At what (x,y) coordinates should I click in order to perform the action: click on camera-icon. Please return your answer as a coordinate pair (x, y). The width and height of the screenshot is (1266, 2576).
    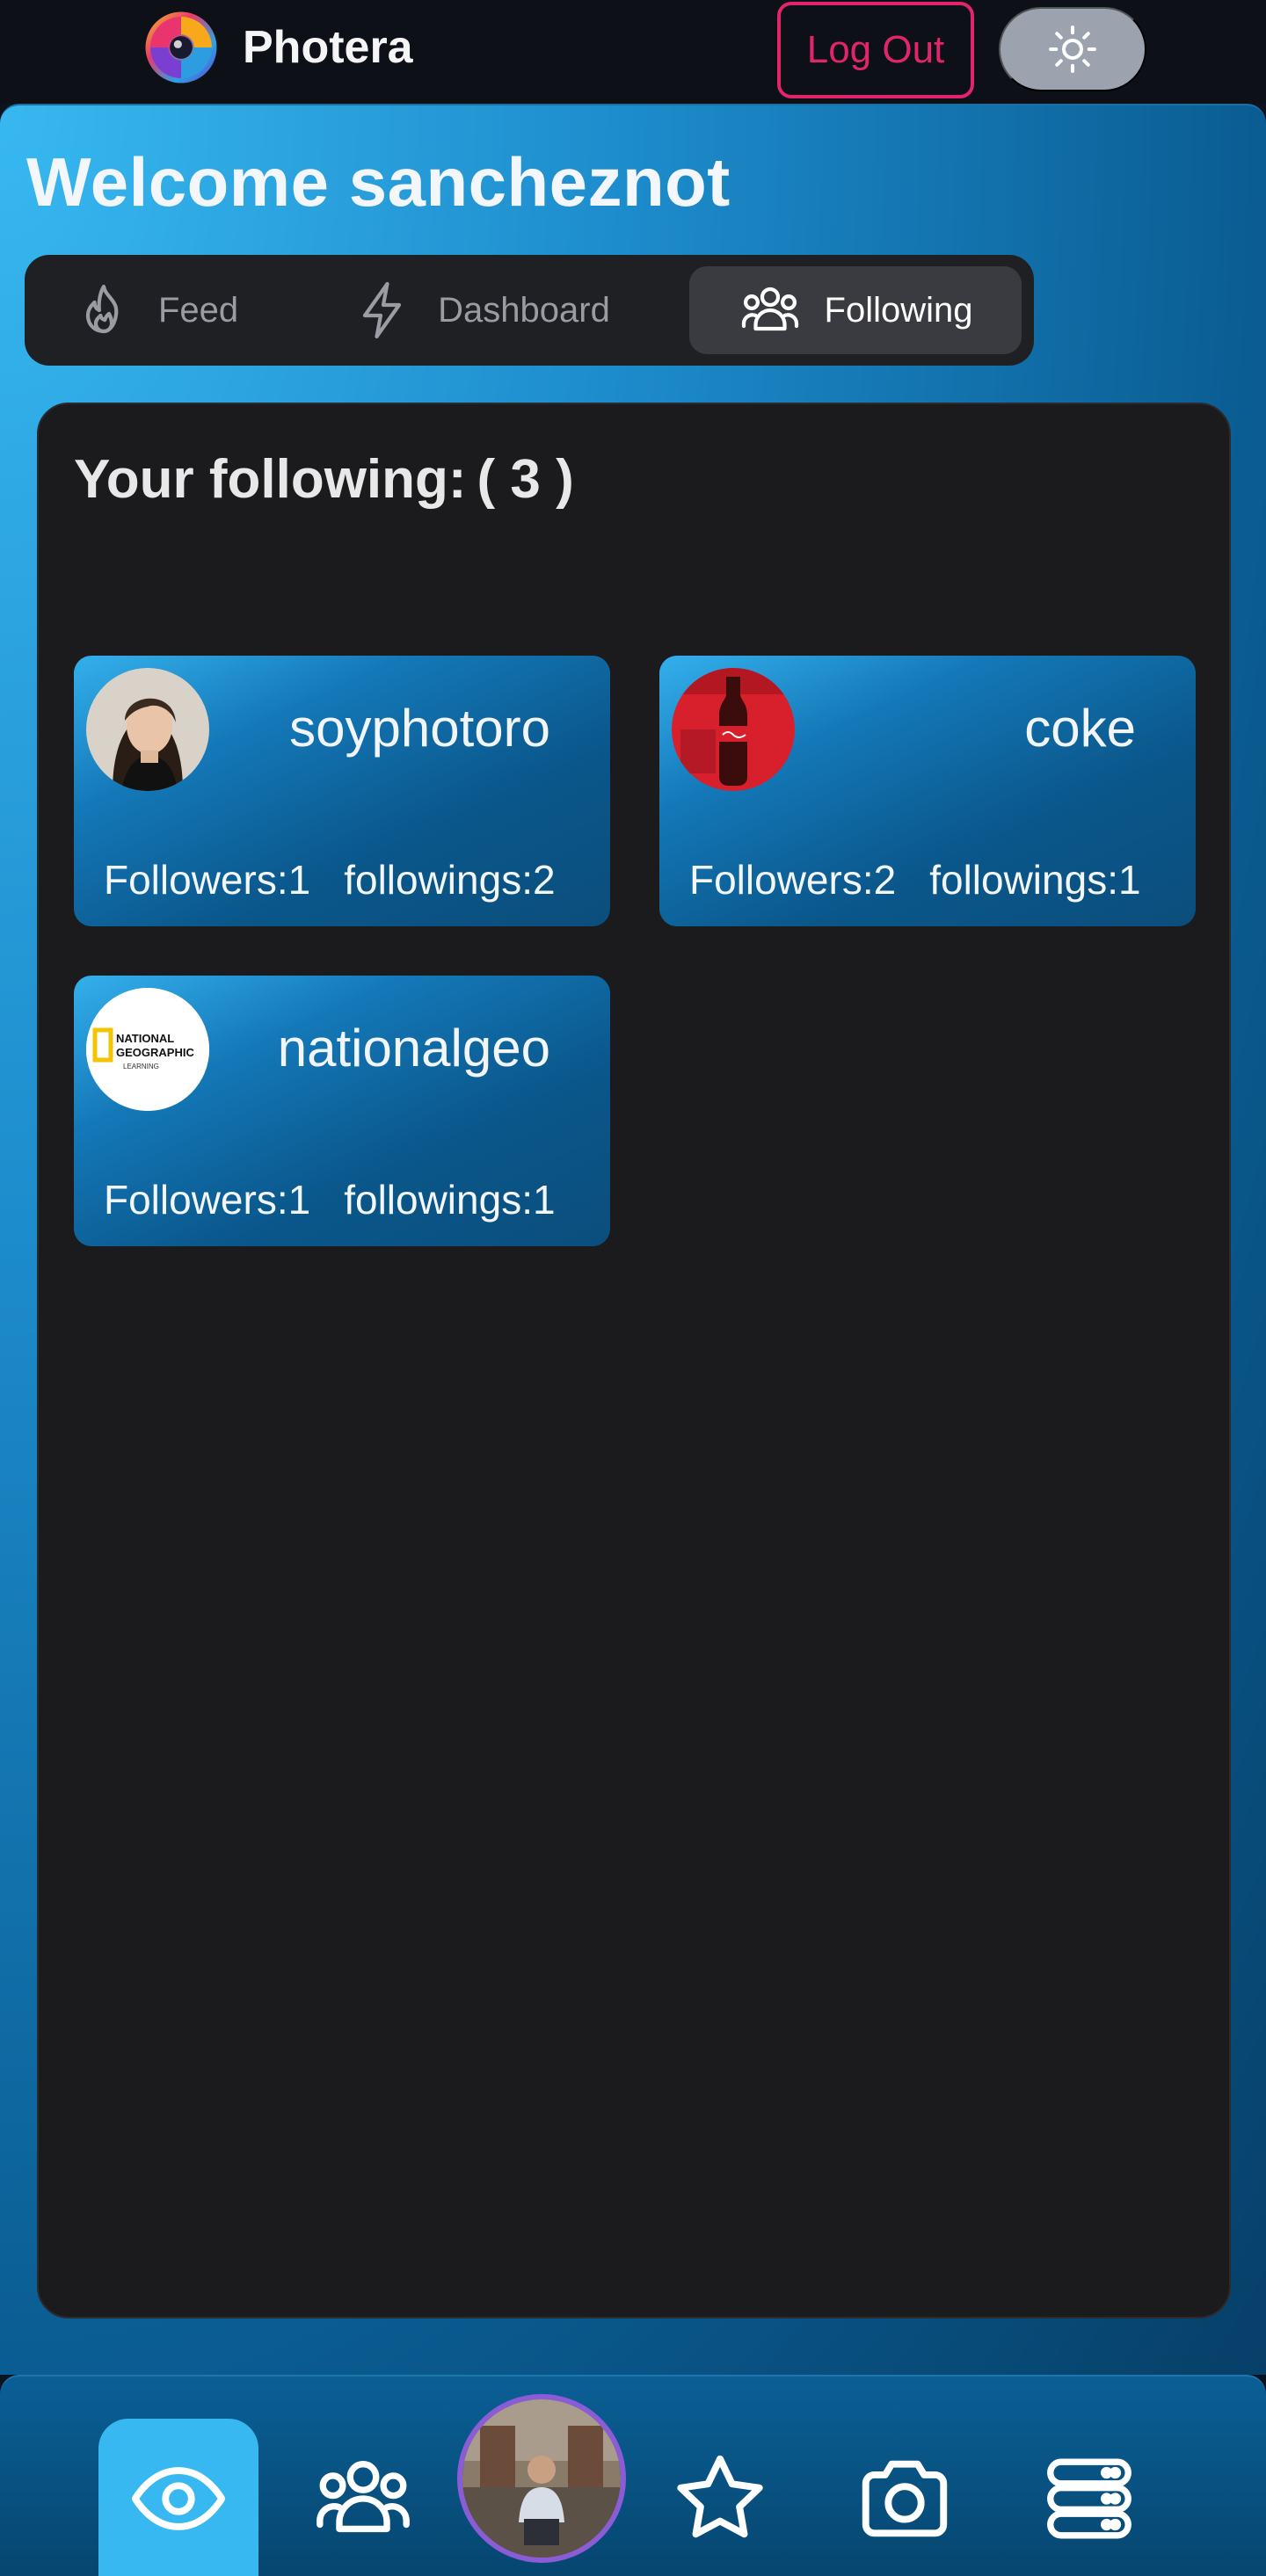
    Looking at the image, I should click on (905, 2498).